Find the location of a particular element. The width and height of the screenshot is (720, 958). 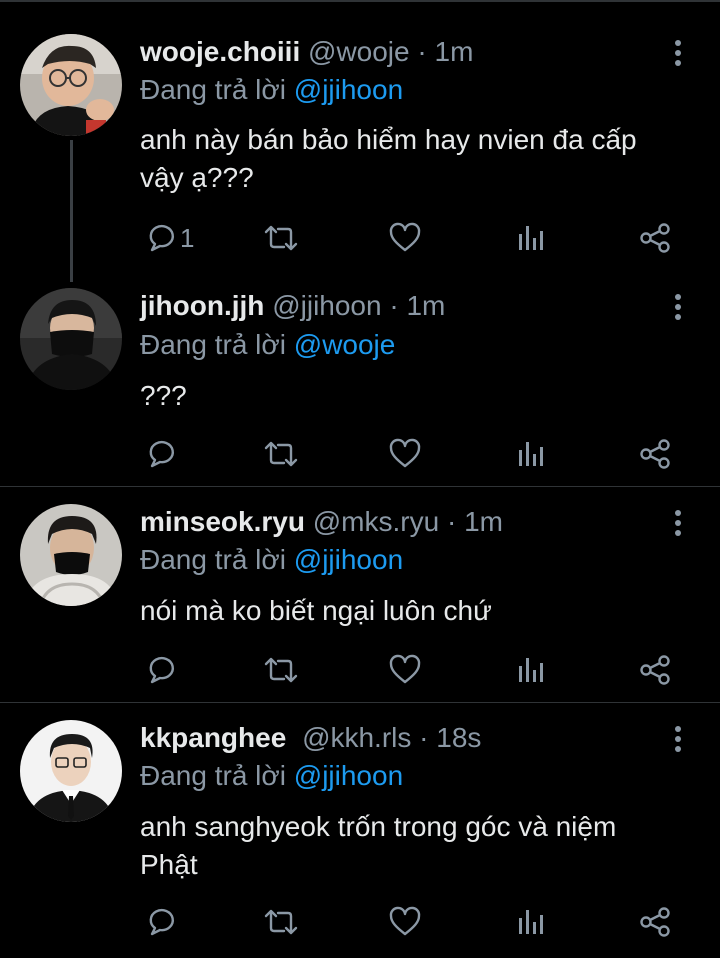

tweet-header: kkpanghee @kkh.rls · 18s is located at coordinates (310, 738).